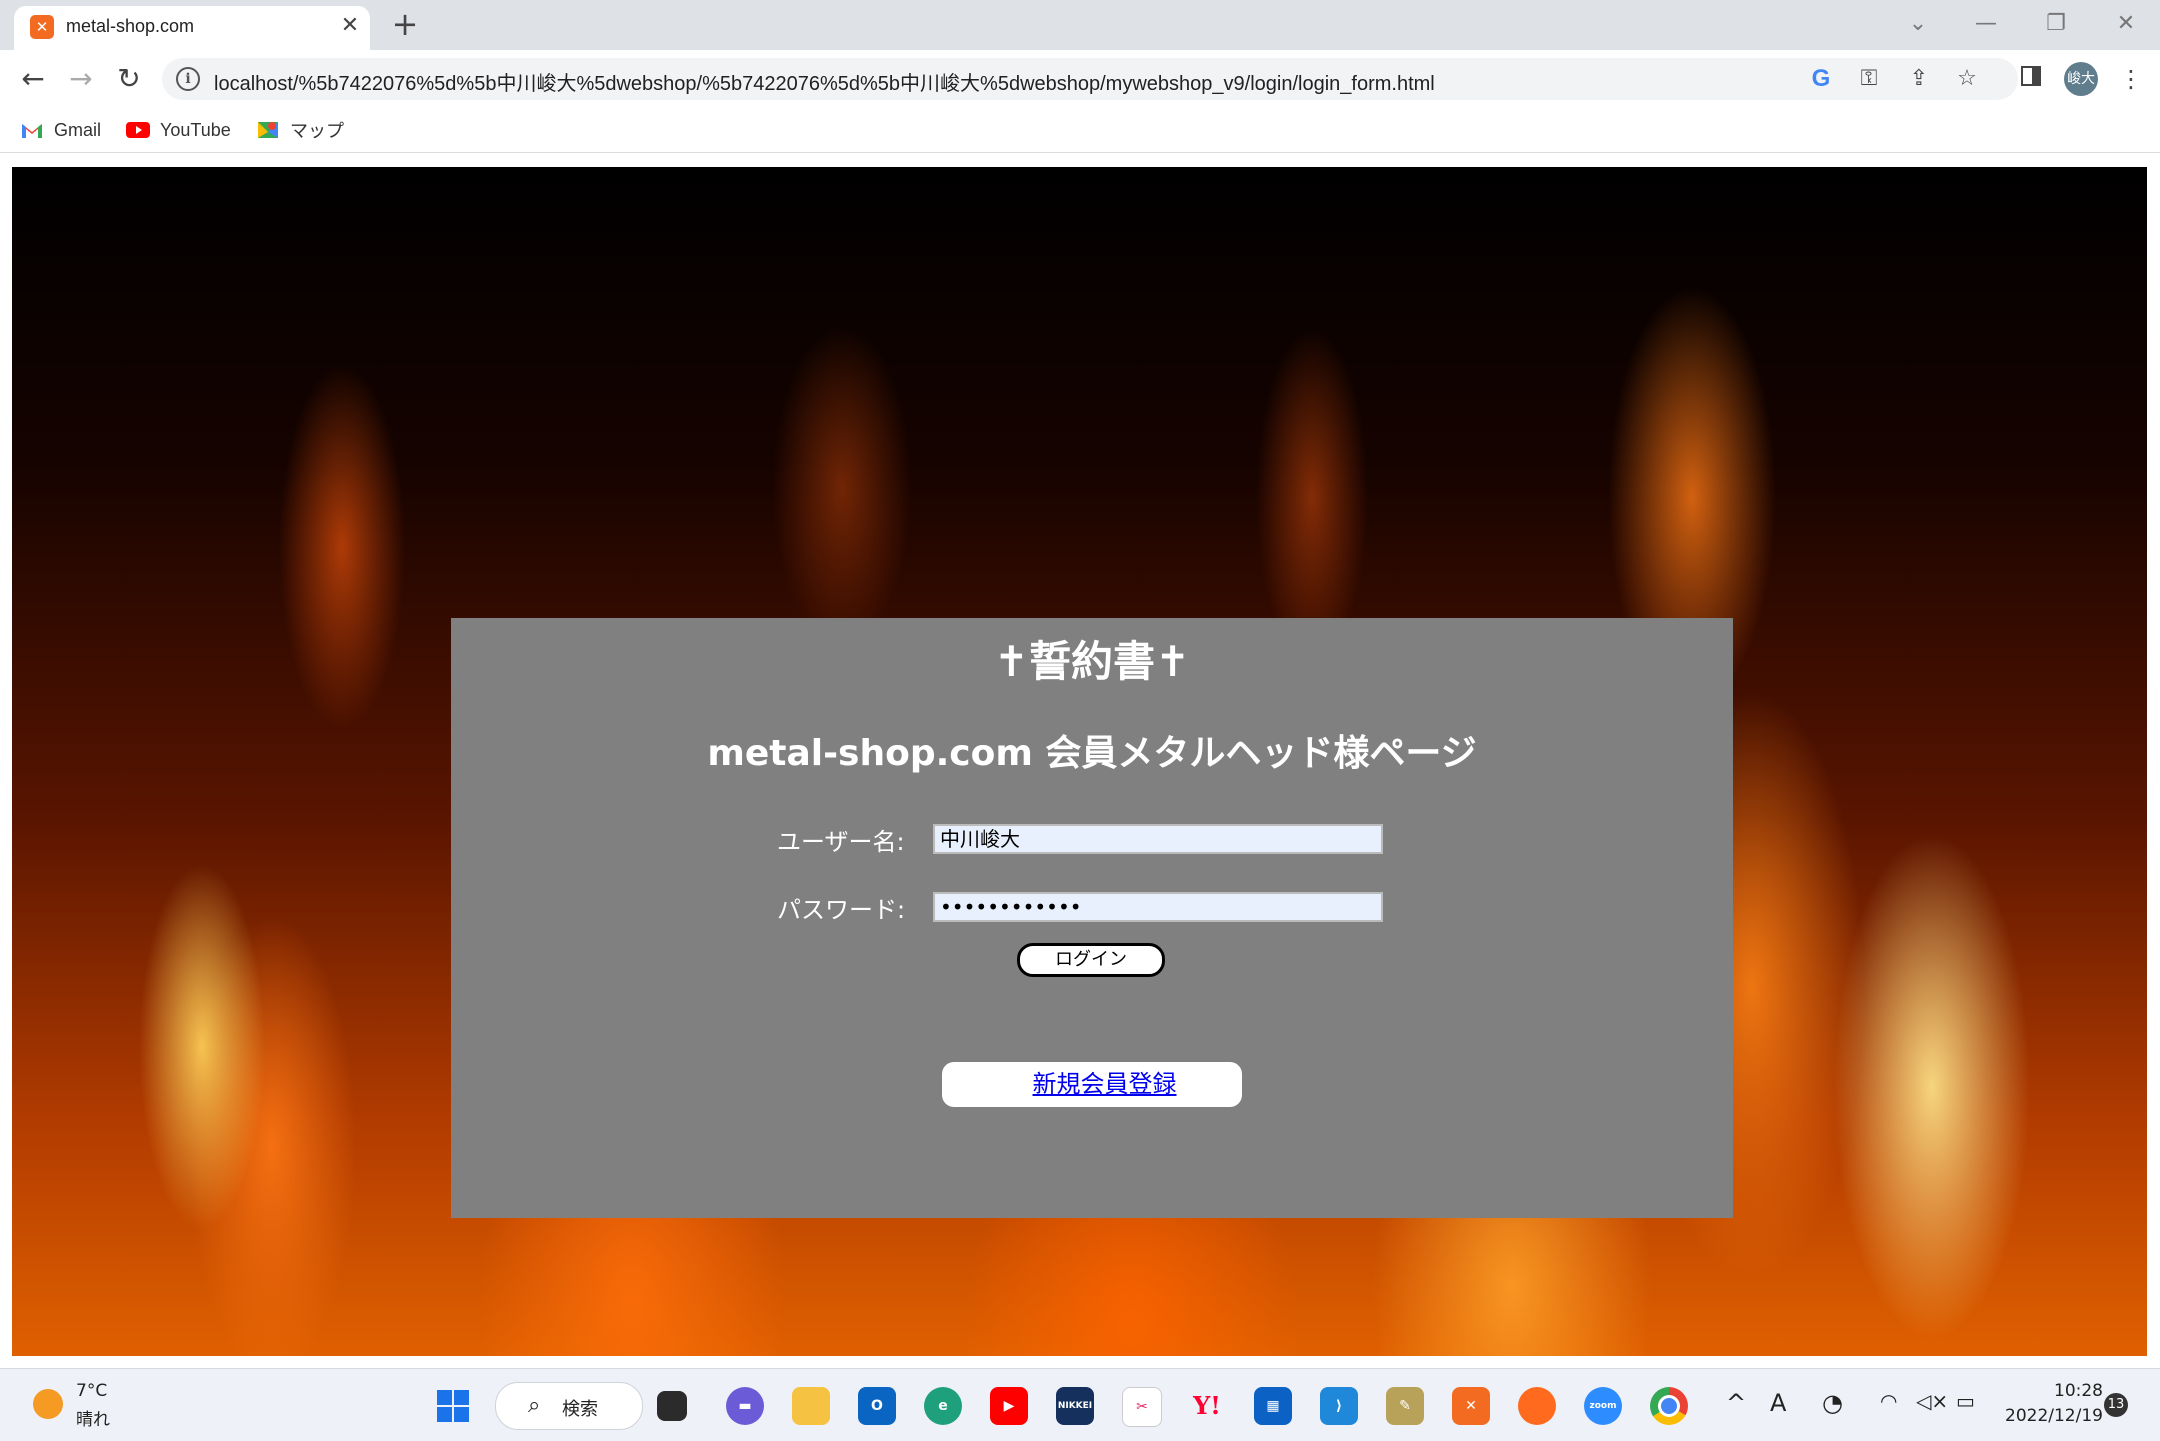 The image size is (2160, 1441). I want to click on search-icon: ⌕, so click(534, 1405).